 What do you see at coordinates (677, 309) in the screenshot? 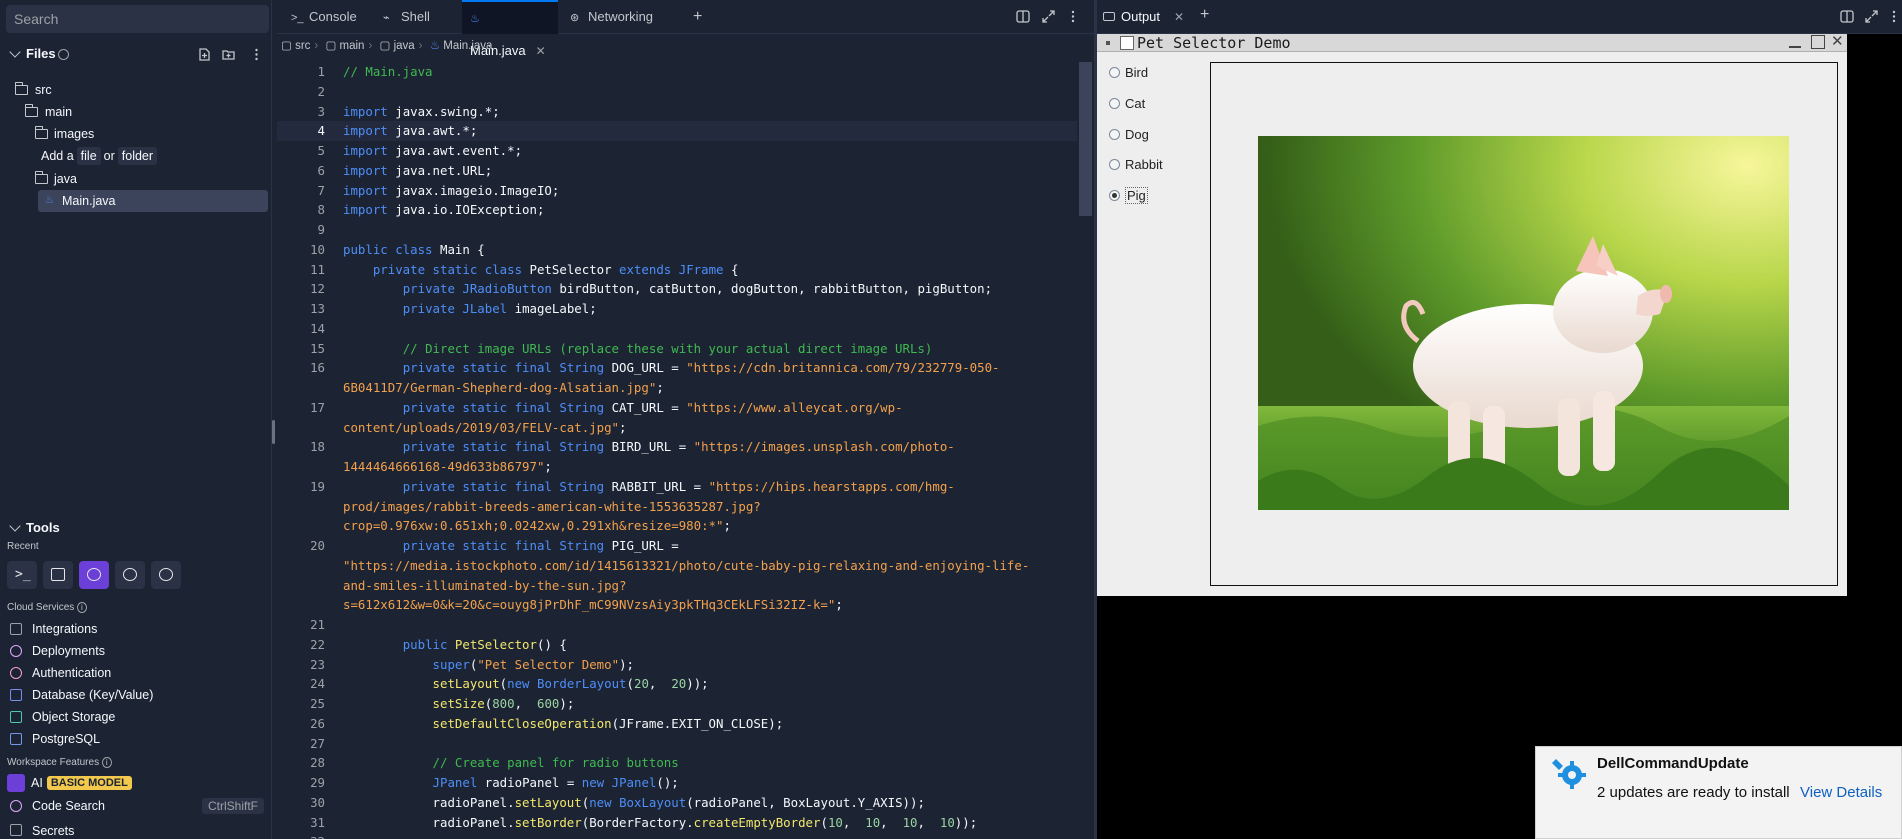
I see `code-line: 13 private JLabel imageLabel;` at bounding box center [677, 309].